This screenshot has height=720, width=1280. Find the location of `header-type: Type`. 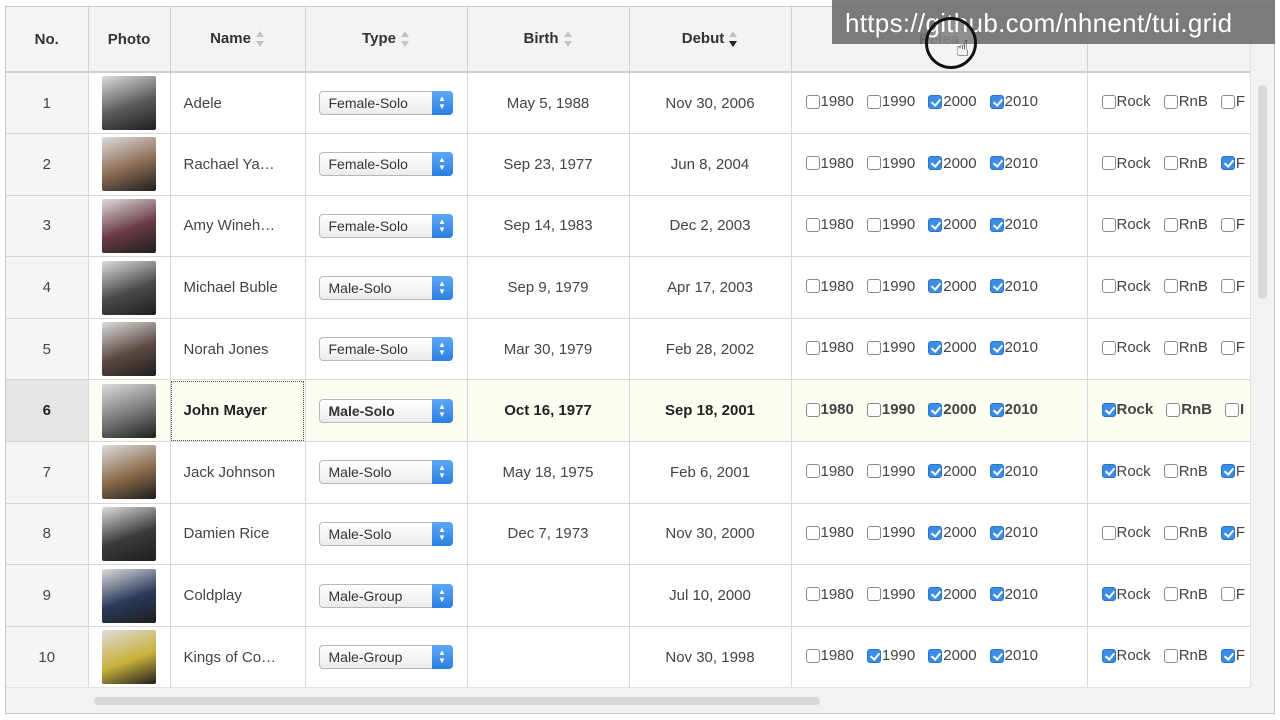

header-type: Type is located at coordinates (386, 40).